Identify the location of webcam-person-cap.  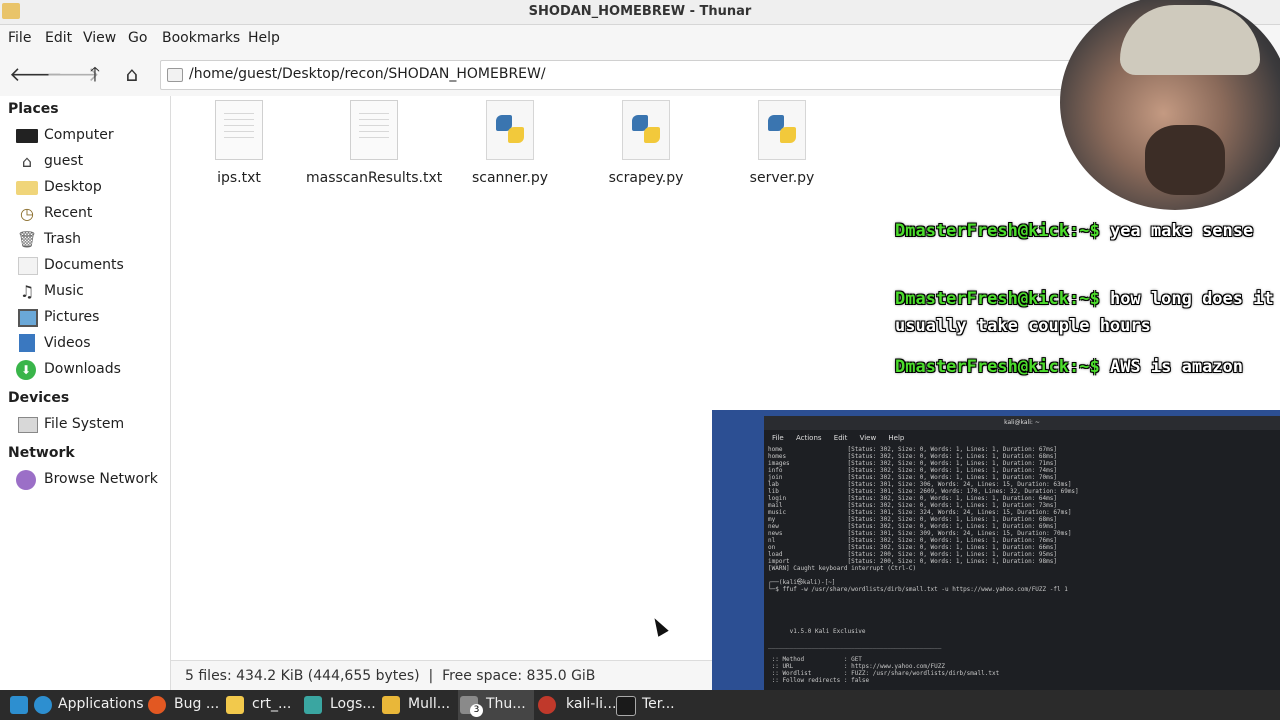
(1190, 40).